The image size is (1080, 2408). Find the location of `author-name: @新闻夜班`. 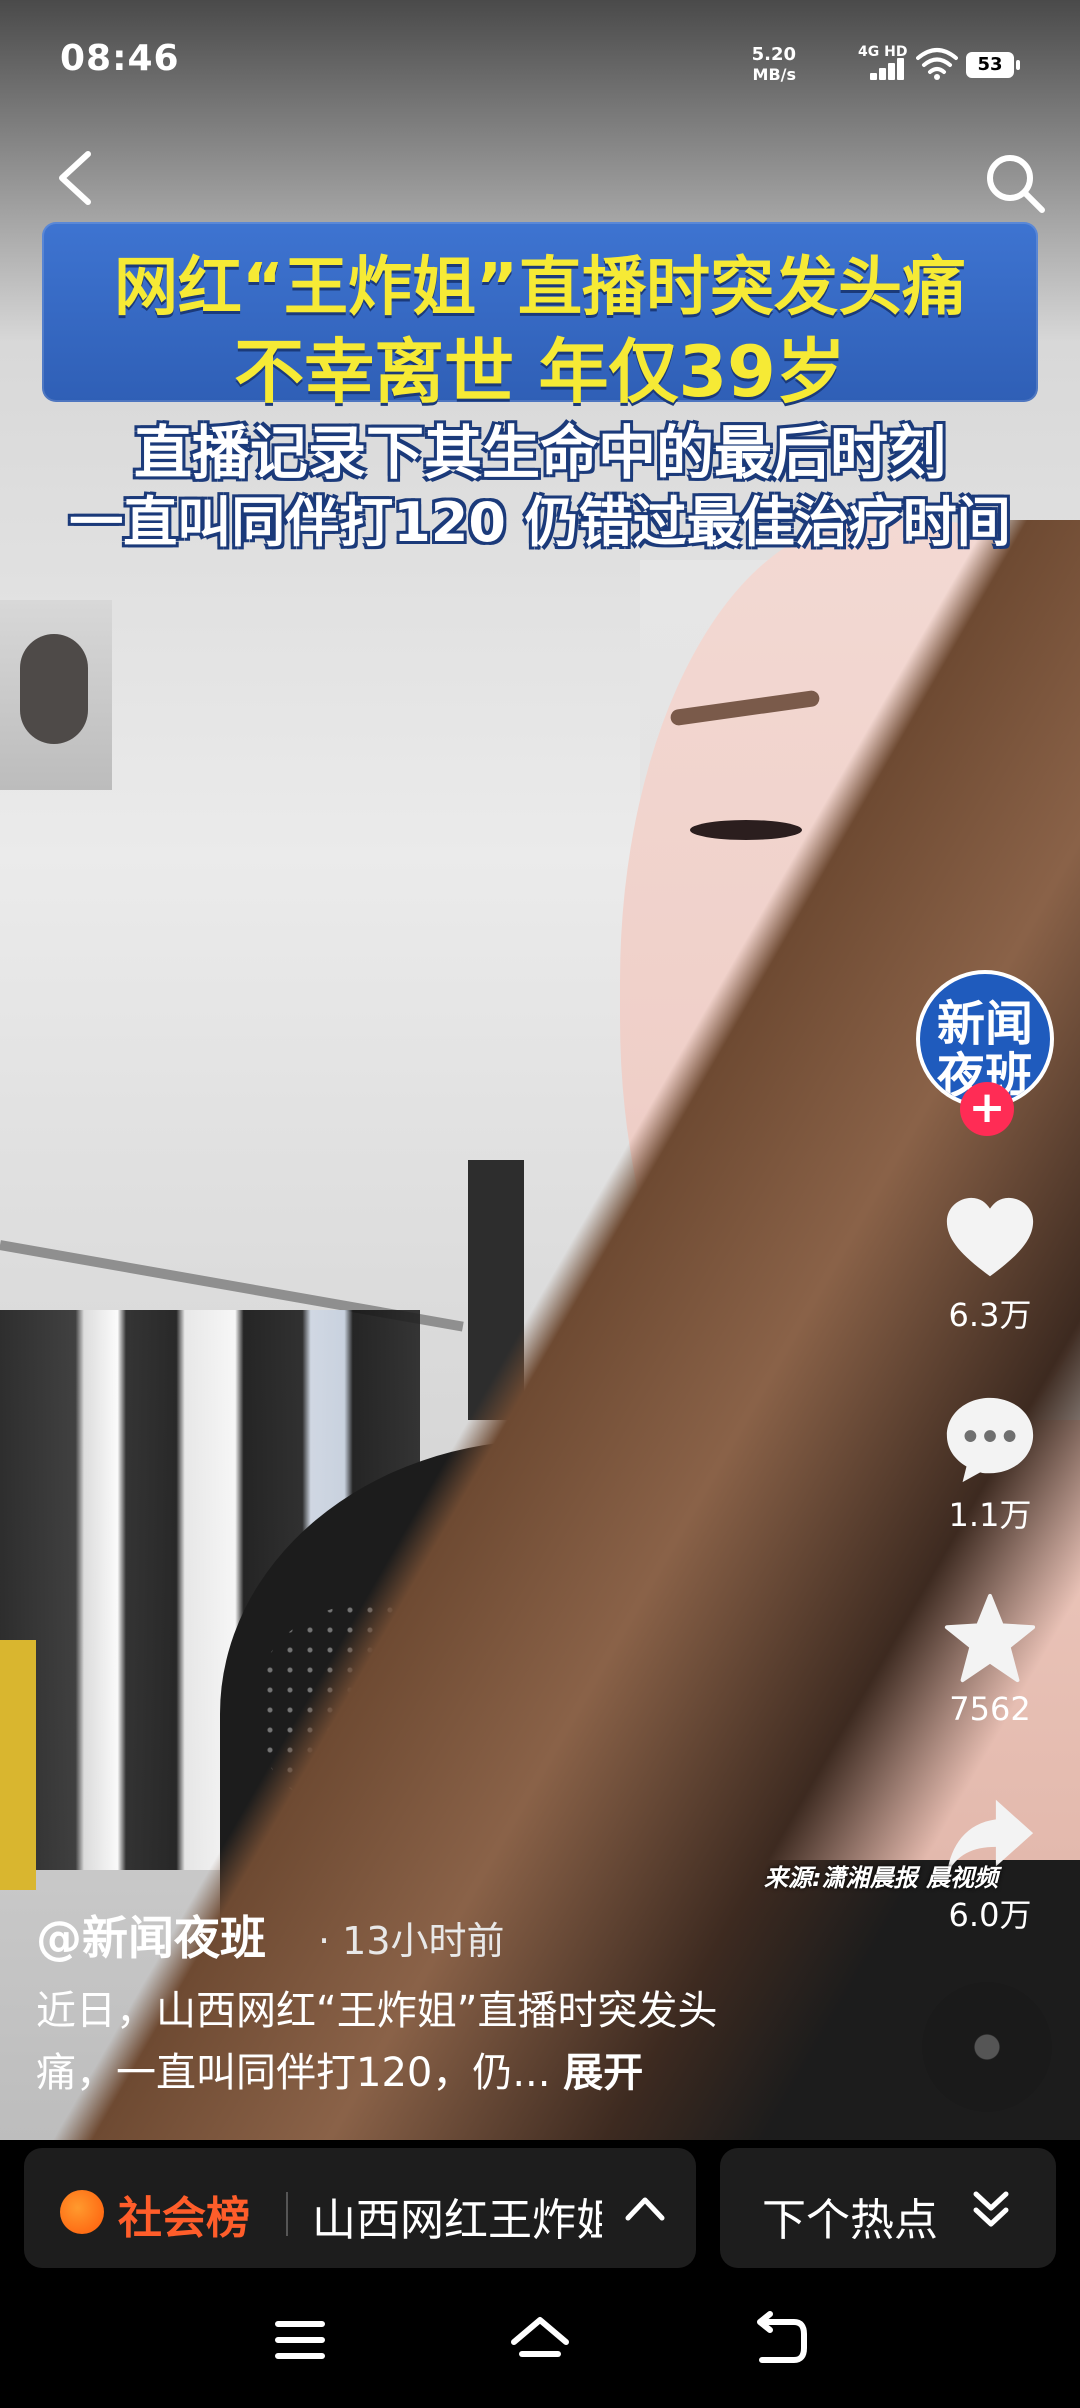

author-name: @新闻夜班 is located at coordinates (151, 1935).